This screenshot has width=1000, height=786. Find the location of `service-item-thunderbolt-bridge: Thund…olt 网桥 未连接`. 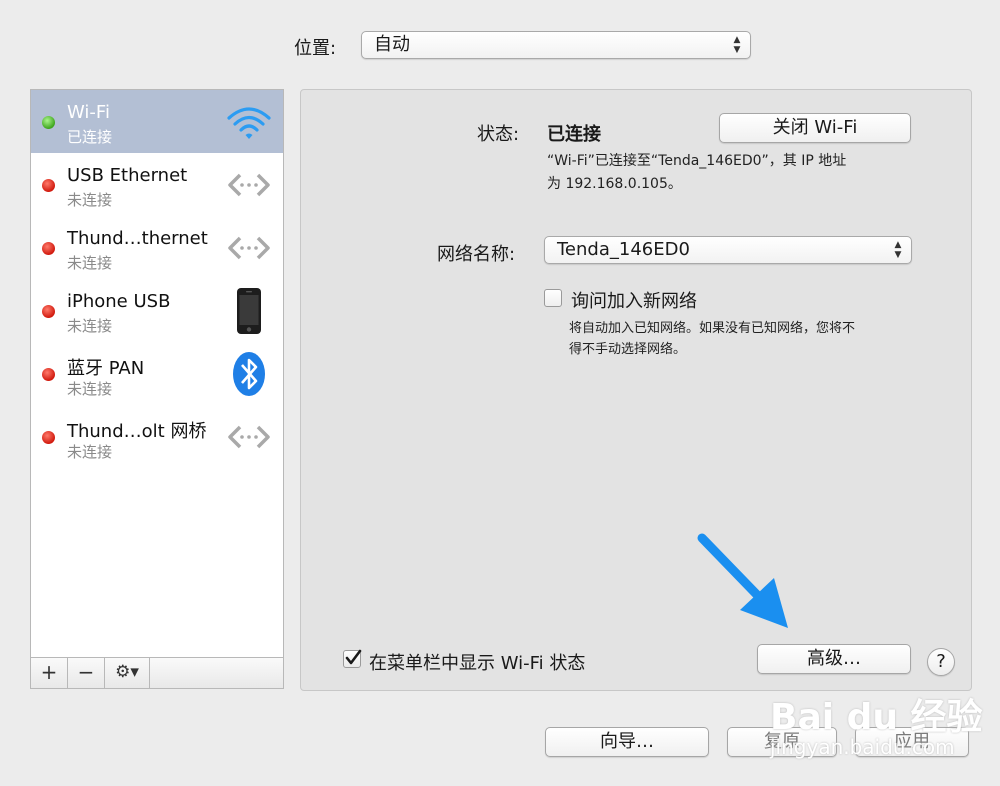

service-item-thunderbolt-bridge: Thund…olt 网桥 未连接 is located at coordinates (157, 436).